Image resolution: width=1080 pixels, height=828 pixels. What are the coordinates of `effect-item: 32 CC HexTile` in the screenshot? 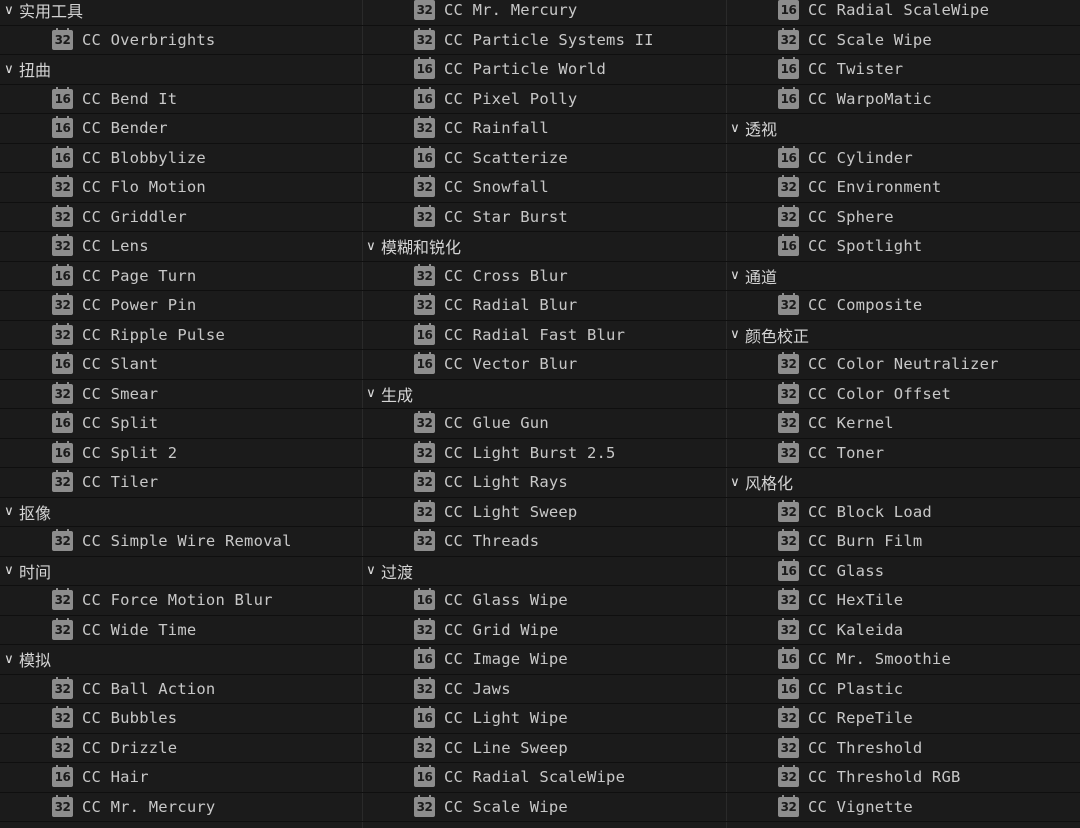 It's located at (903, 601).